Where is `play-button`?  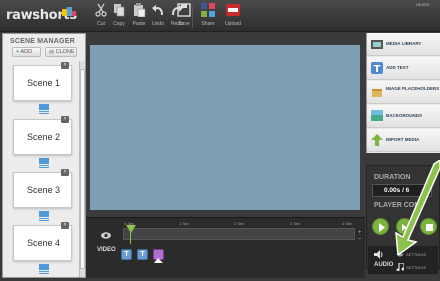
play-button is located at coordinates (380, 226).